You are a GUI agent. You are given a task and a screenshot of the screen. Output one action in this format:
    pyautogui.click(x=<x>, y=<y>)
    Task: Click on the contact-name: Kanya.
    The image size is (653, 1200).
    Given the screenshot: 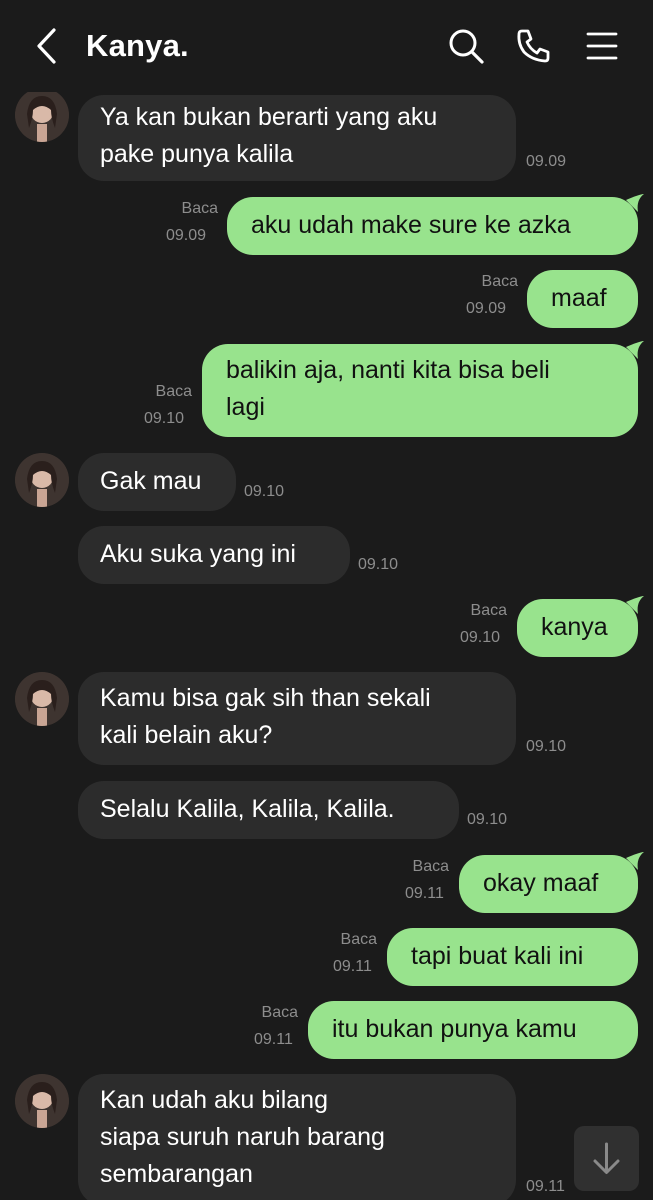 What is the action you would take?
    pyautogui.click(x=137, y=46)
    